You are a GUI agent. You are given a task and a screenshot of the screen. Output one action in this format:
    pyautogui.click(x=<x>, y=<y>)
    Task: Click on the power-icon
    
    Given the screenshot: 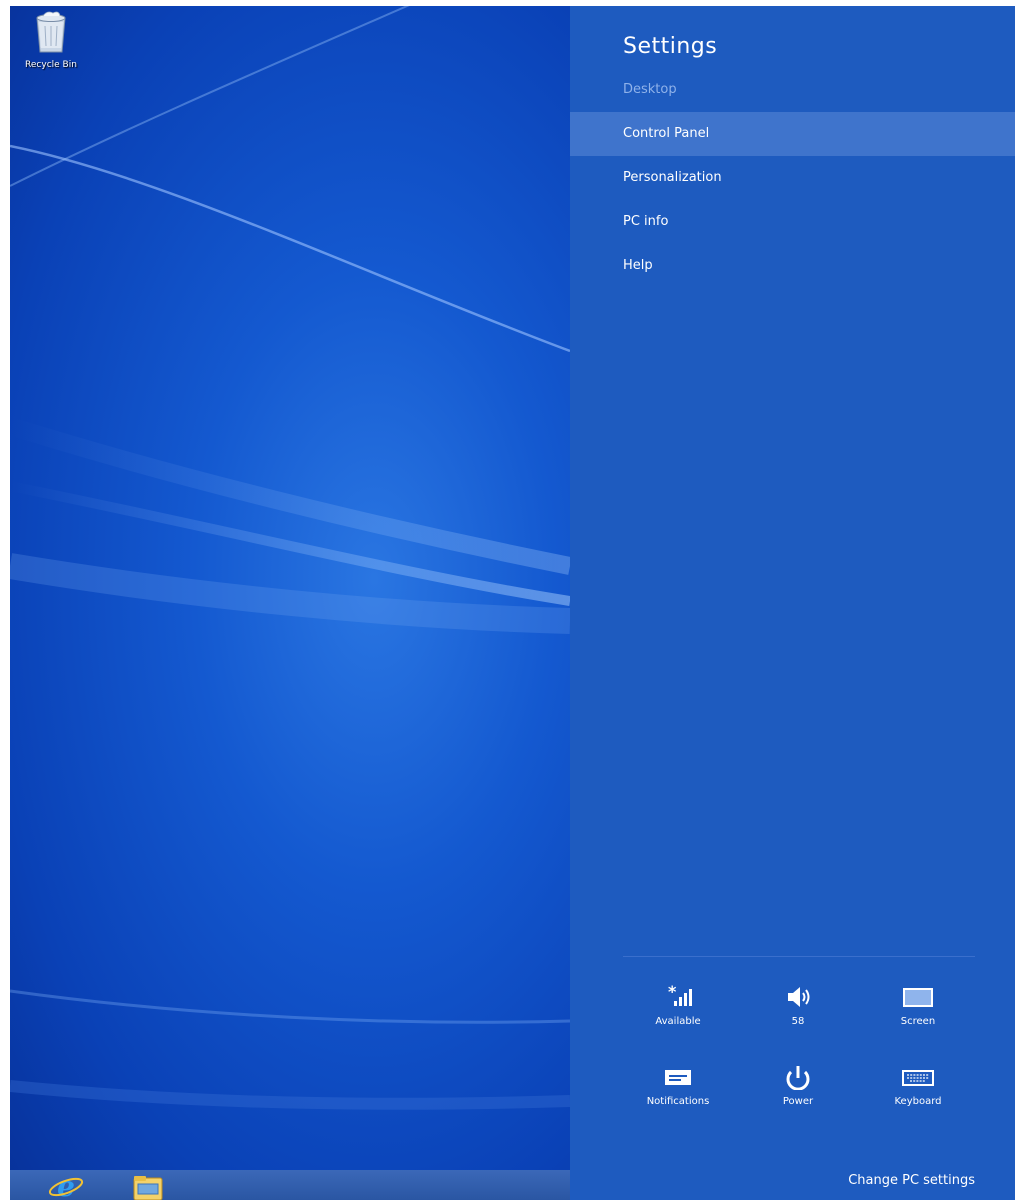 What is the action you would take?
    pyautogui.click(x=798, y=1078)
    